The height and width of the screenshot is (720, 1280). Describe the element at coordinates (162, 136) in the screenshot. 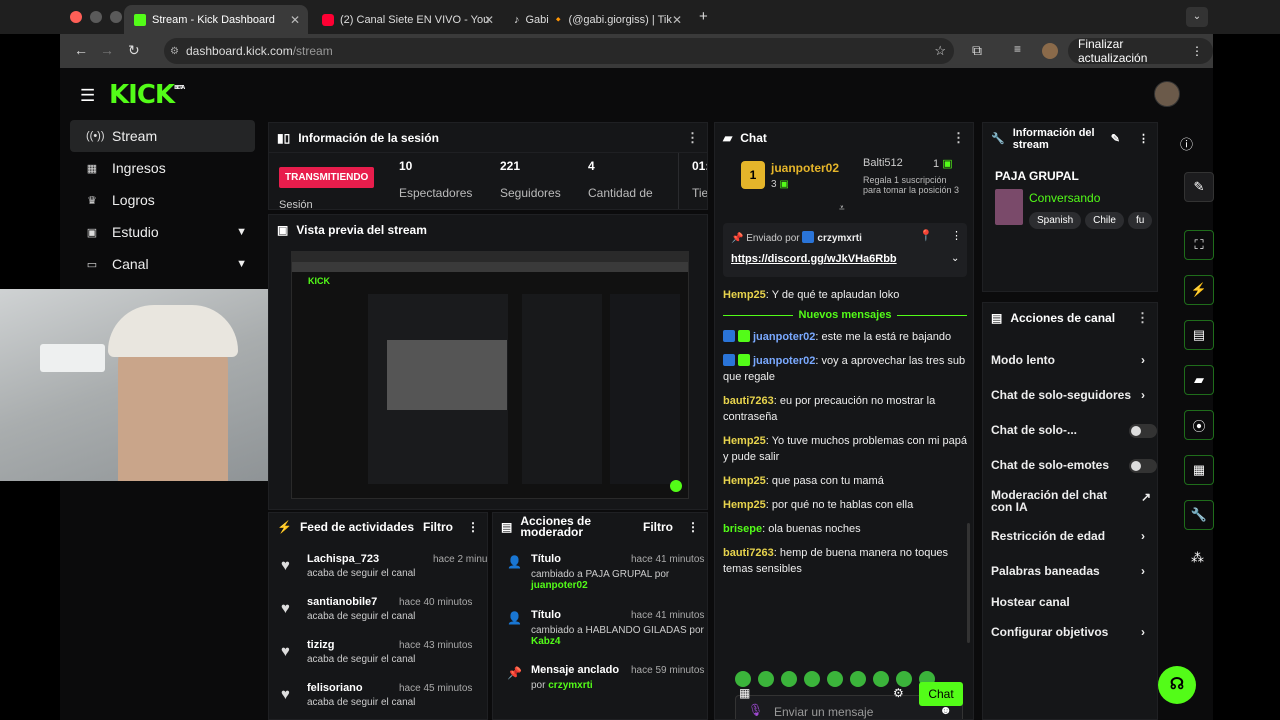

I see `sidebar-item-stream: ((•)) Stream` at that location.